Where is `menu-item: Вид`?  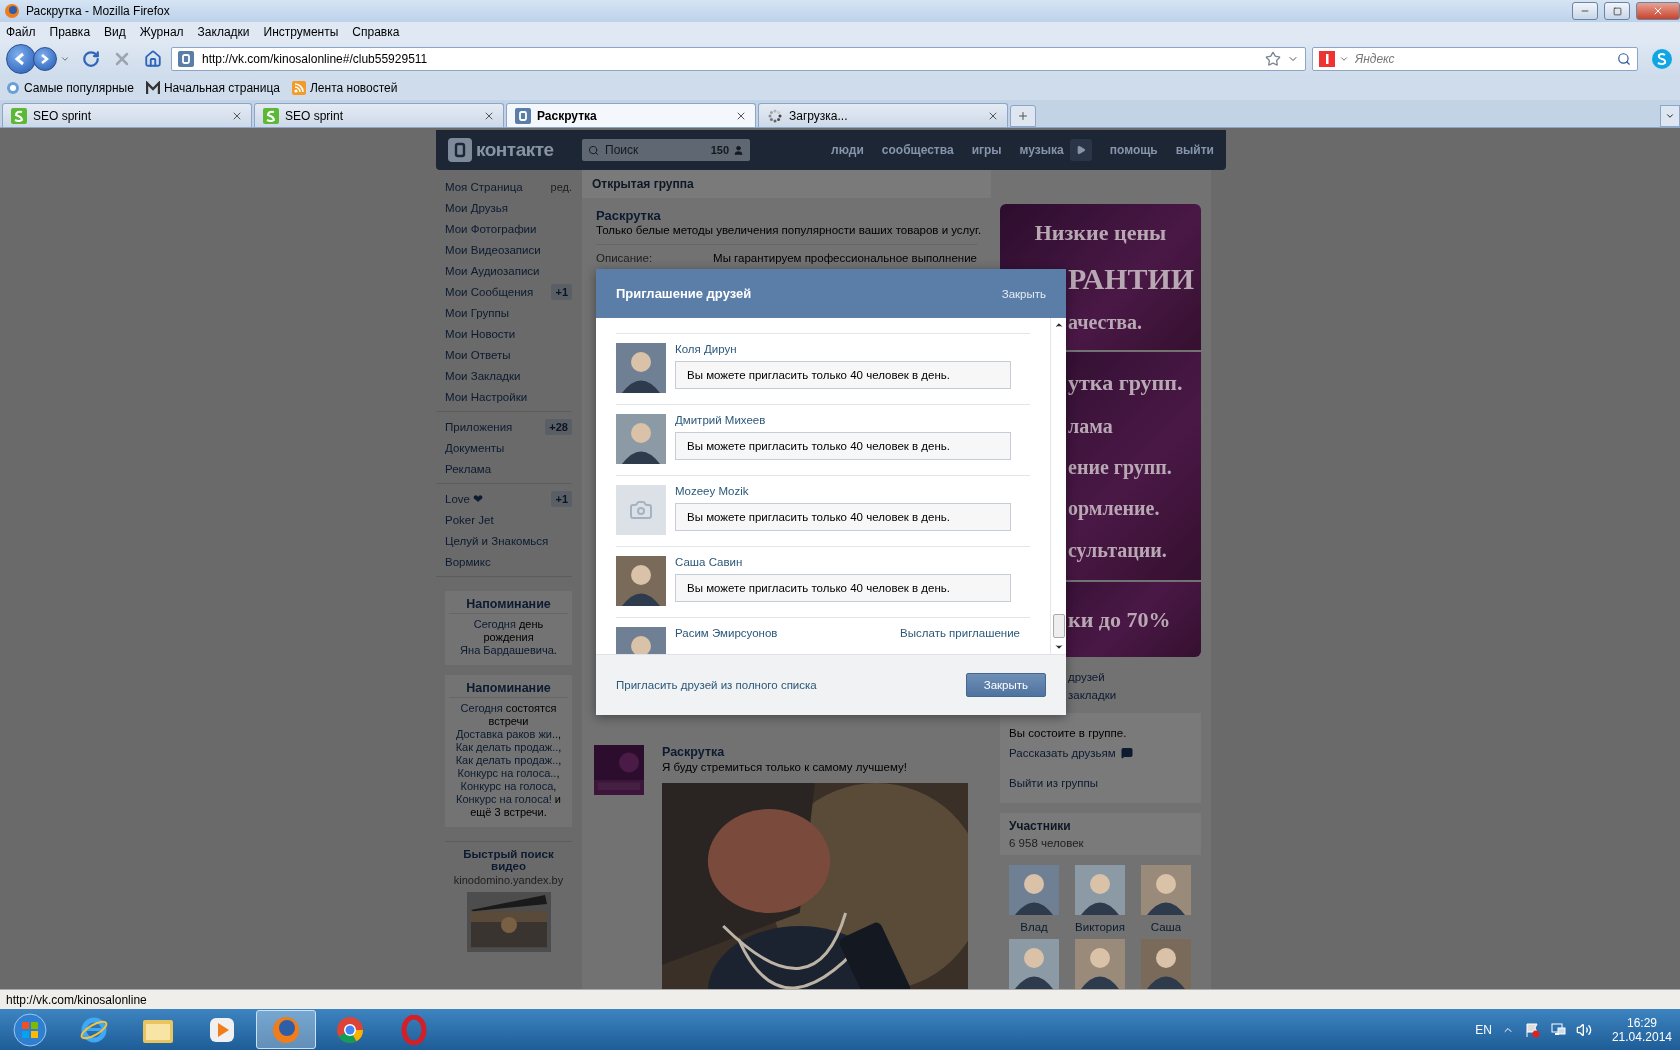 menu-item: Вид is located at coordinates (115, 32).